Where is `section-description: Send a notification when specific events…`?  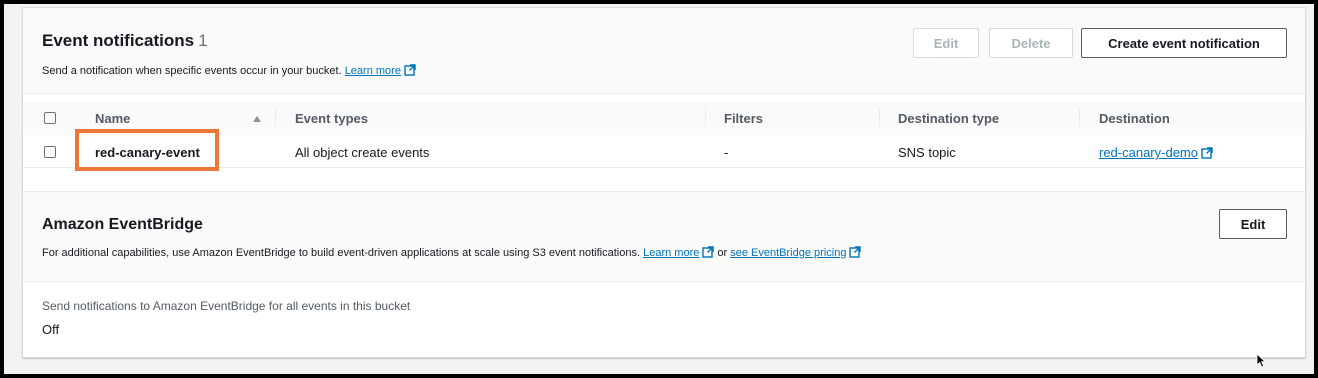
section-description: Send a notification when specific events… is located at coordinates (229, 70).